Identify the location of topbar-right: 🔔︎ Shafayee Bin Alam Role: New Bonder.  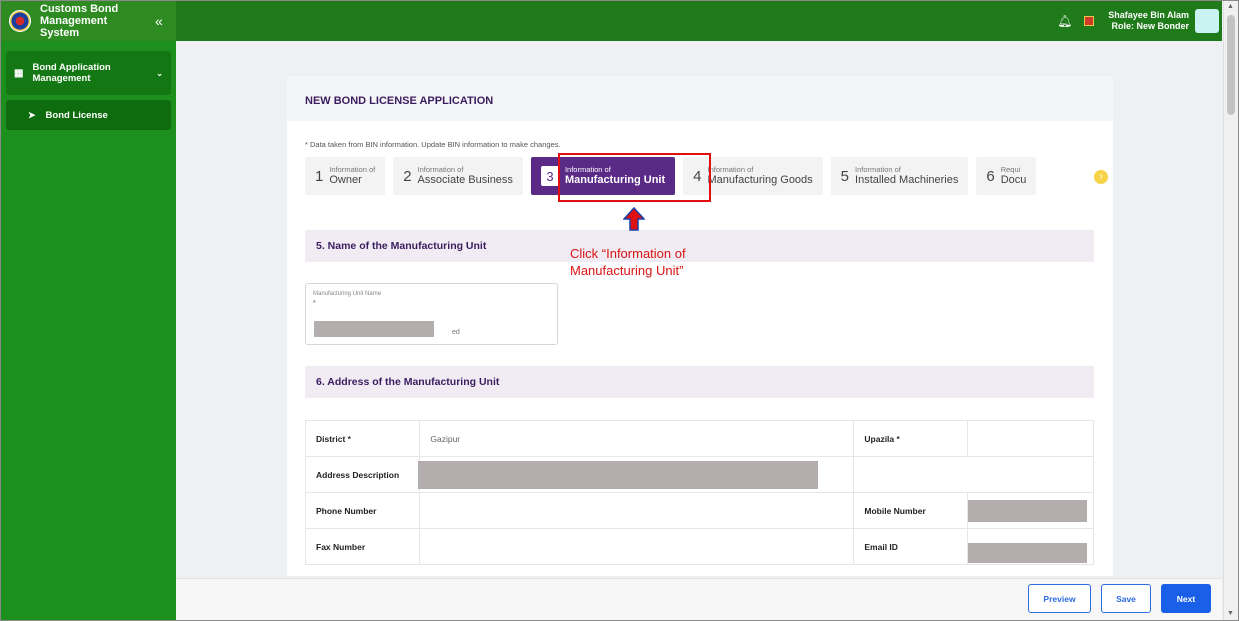
(1138, 21).